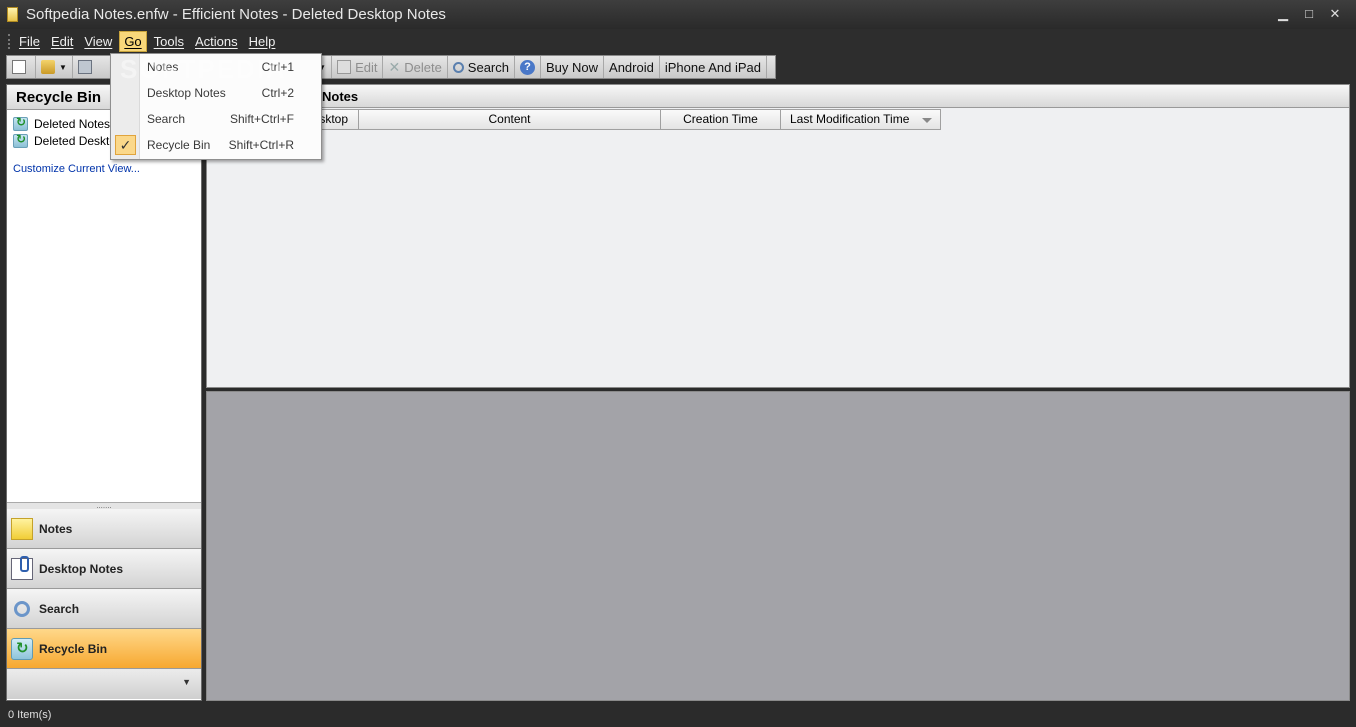  I want to click on menu-file: File, so click(29, 41).